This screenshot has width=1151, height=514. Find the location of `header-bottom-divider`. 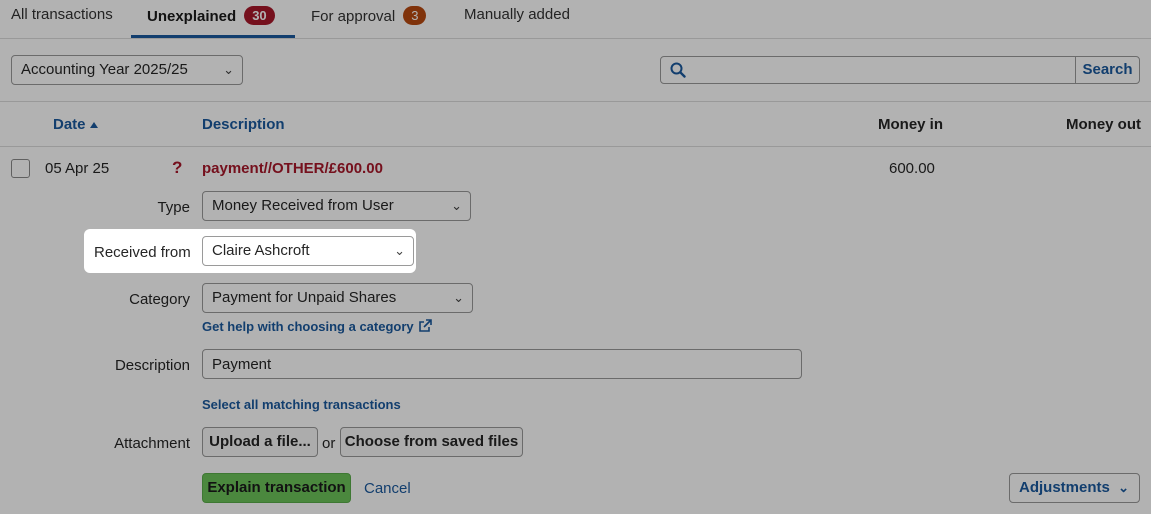

header-bottom-divider is located at coordinates (575, 146).